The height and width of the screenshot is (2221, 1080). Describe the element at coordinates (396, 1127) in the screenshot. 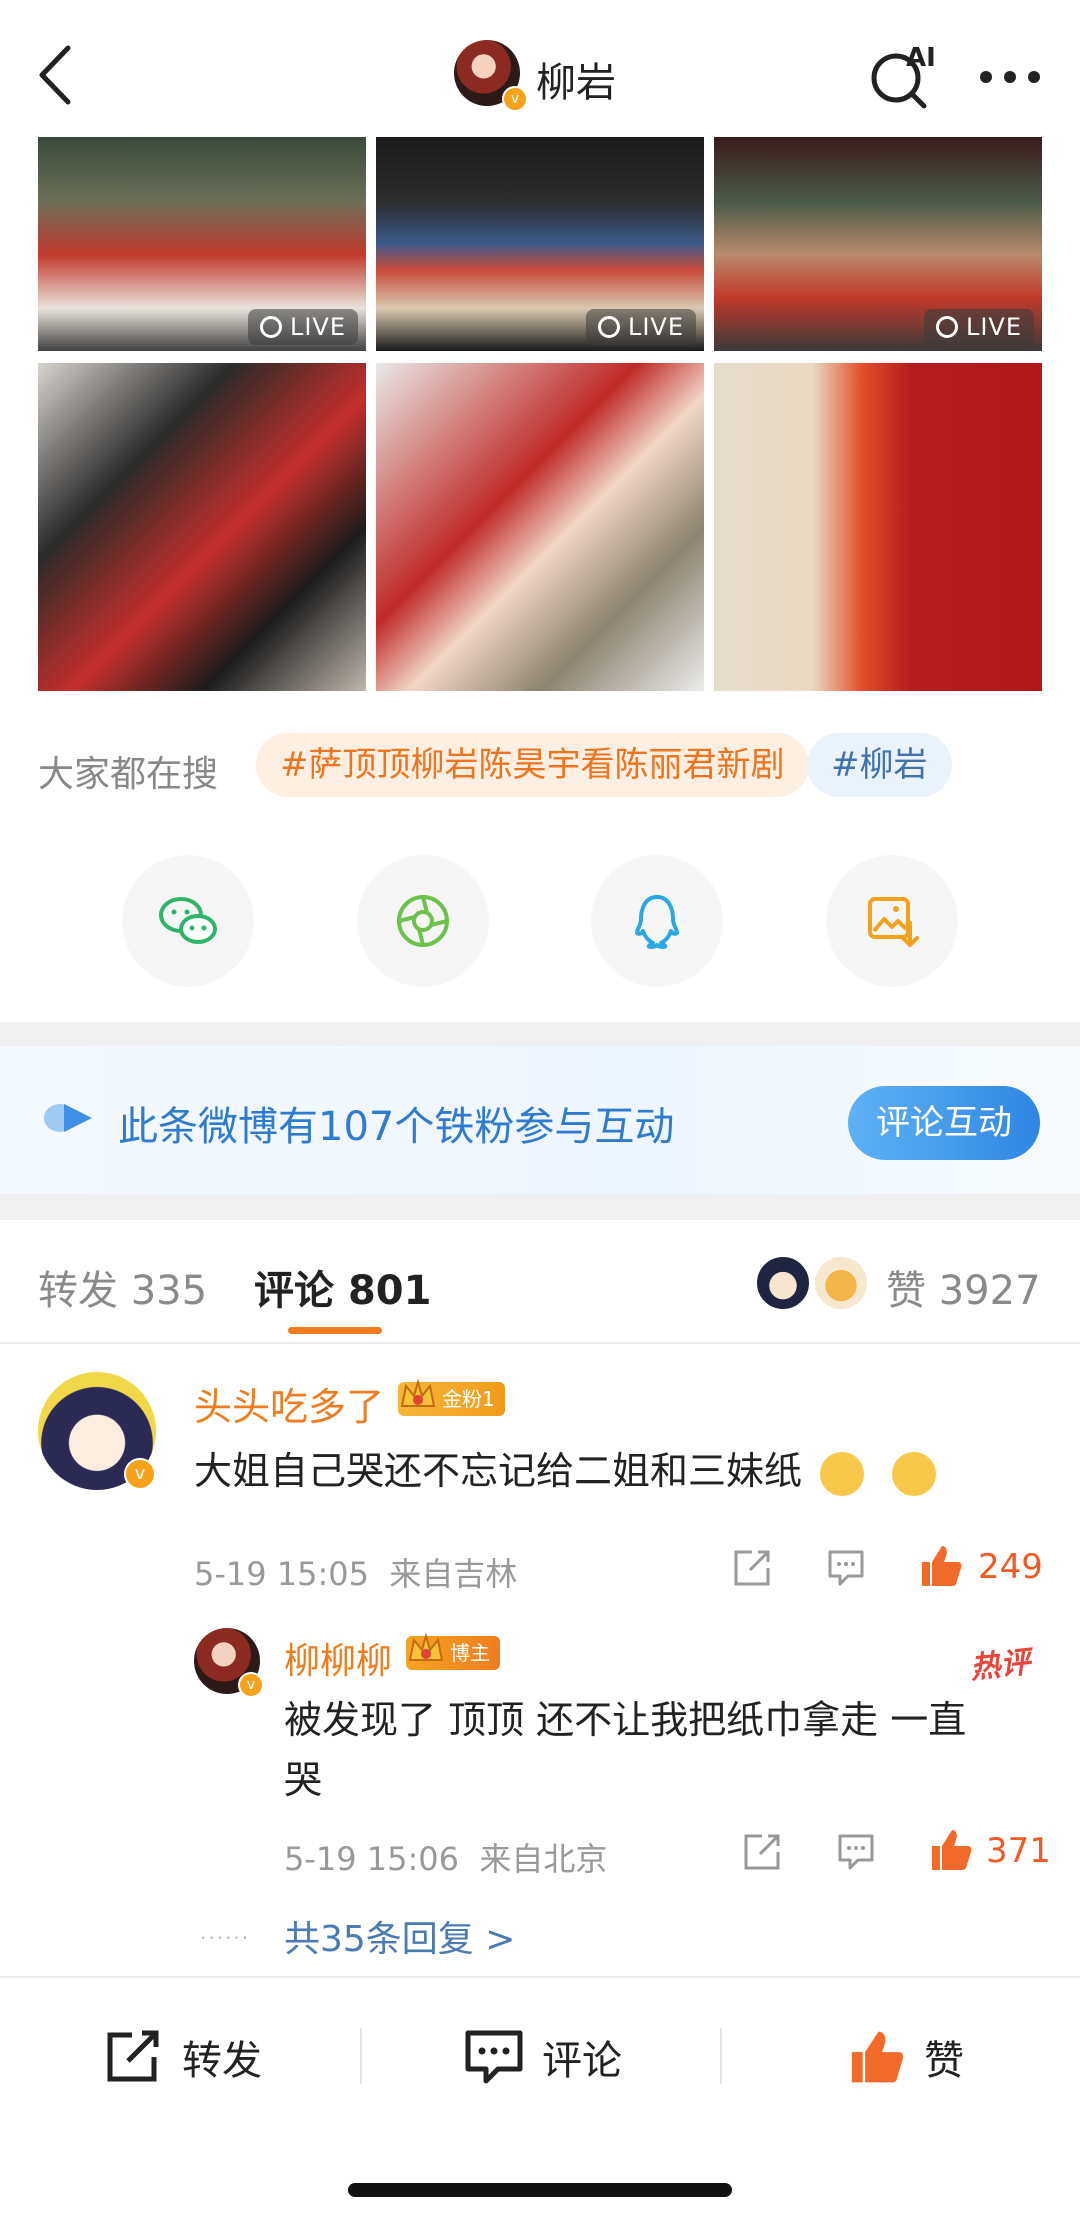

I see `fans-interaction-text: 此条微博有107个铁粉参与互动` at that location.